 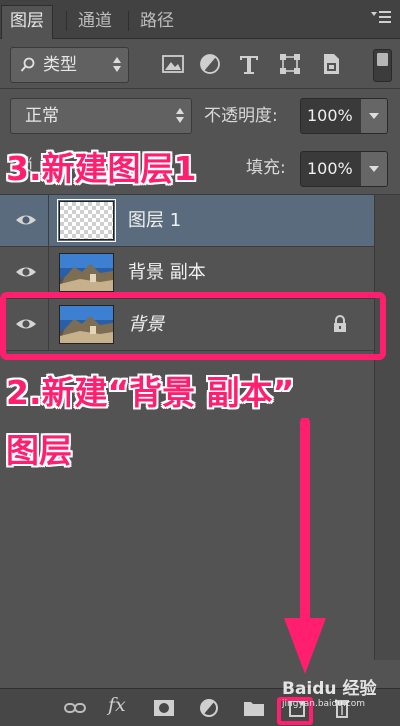 What do you see at coordinates (86, 272) in the screenshot?
I see `layer-thumbnail-photo` at bounding box center [86, 272].